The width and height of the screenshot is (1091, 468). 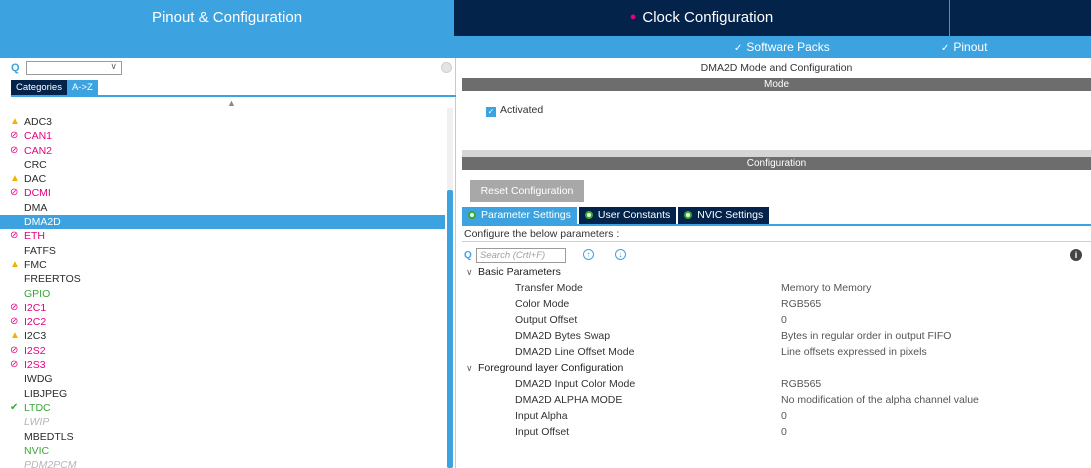 I want to click on peripheral-item-dcmi: ⊘ DCMI, so click(x=222, y=193).